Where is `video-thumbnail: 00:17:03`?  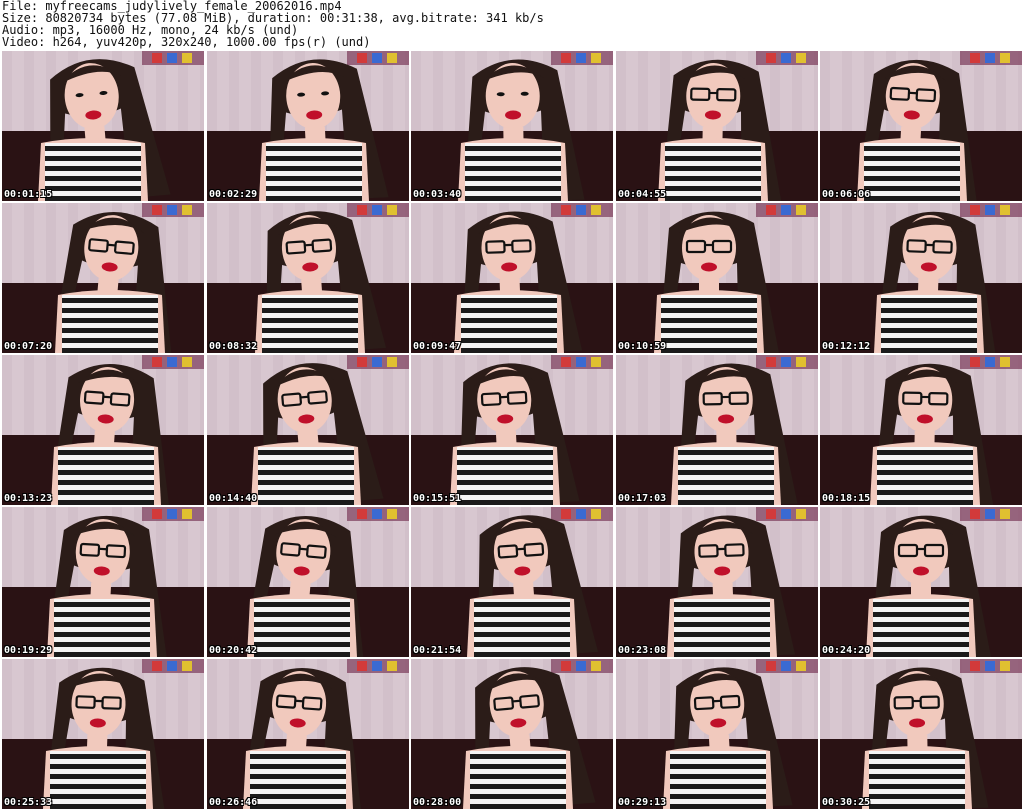
video-thumbnail: 00:17:03 is located at coordinates (717, 430).